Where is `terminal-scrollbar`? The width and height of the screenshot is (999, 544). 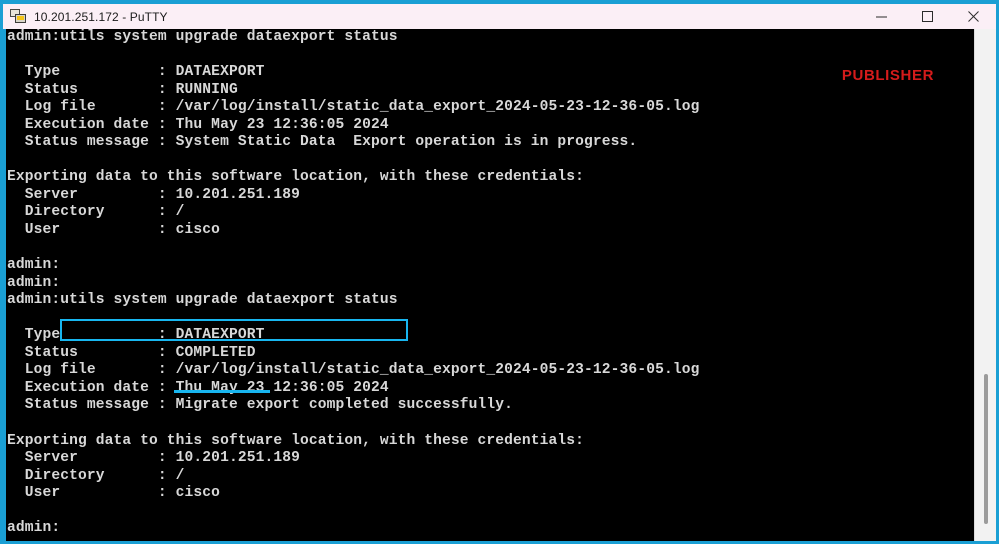
terminal-scrollbar is located at coordinates (985, 285).